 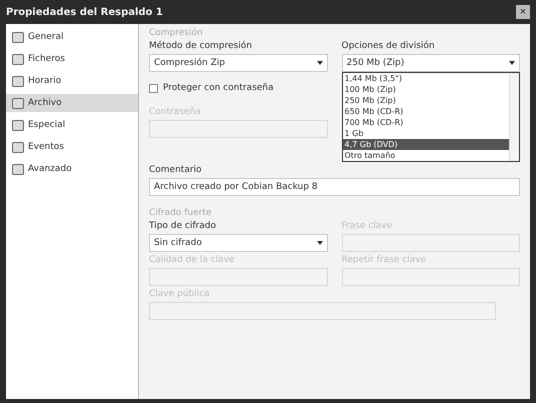 I want to click on dropdown: Sin cifrado, so click(x=238, y=243).